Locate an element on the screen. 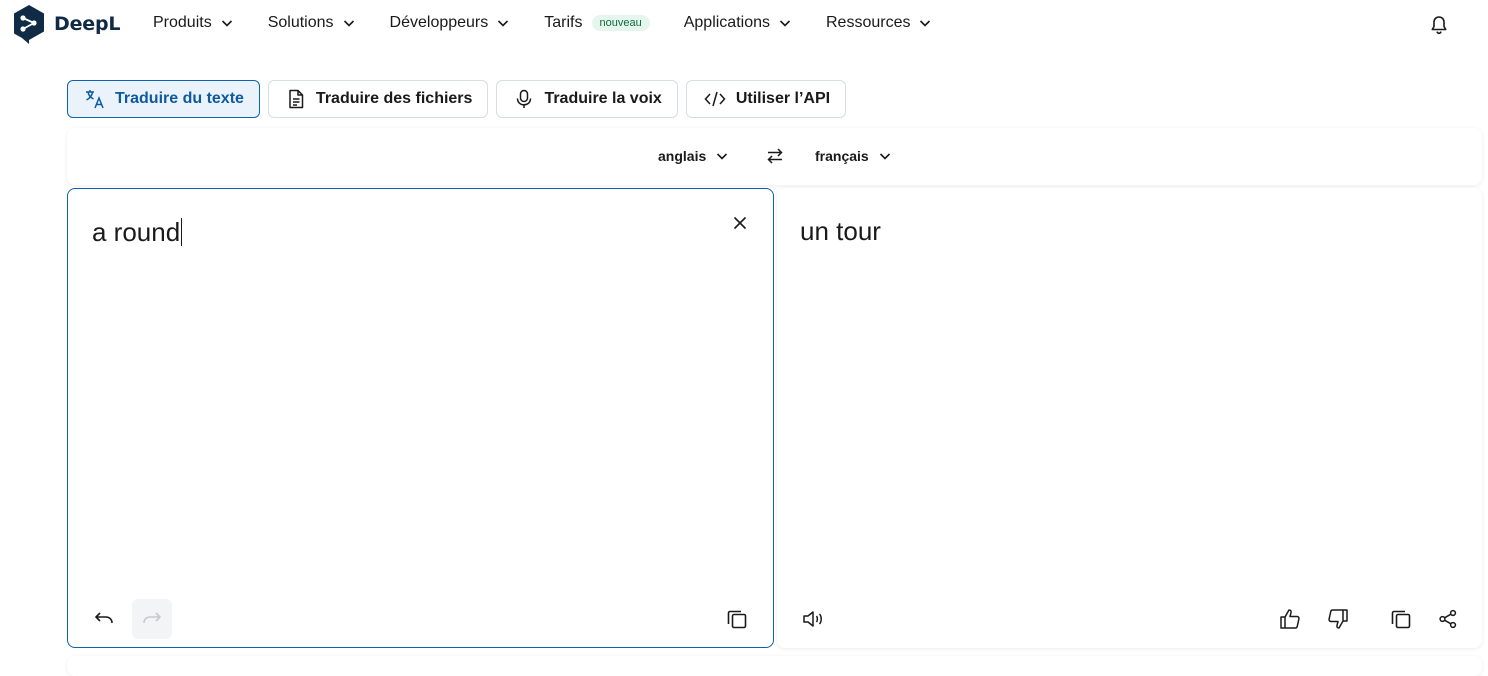 Image resolution: width=1488 pixels, height=676 pixels. share-icon is located at coordinates (1448, 619).